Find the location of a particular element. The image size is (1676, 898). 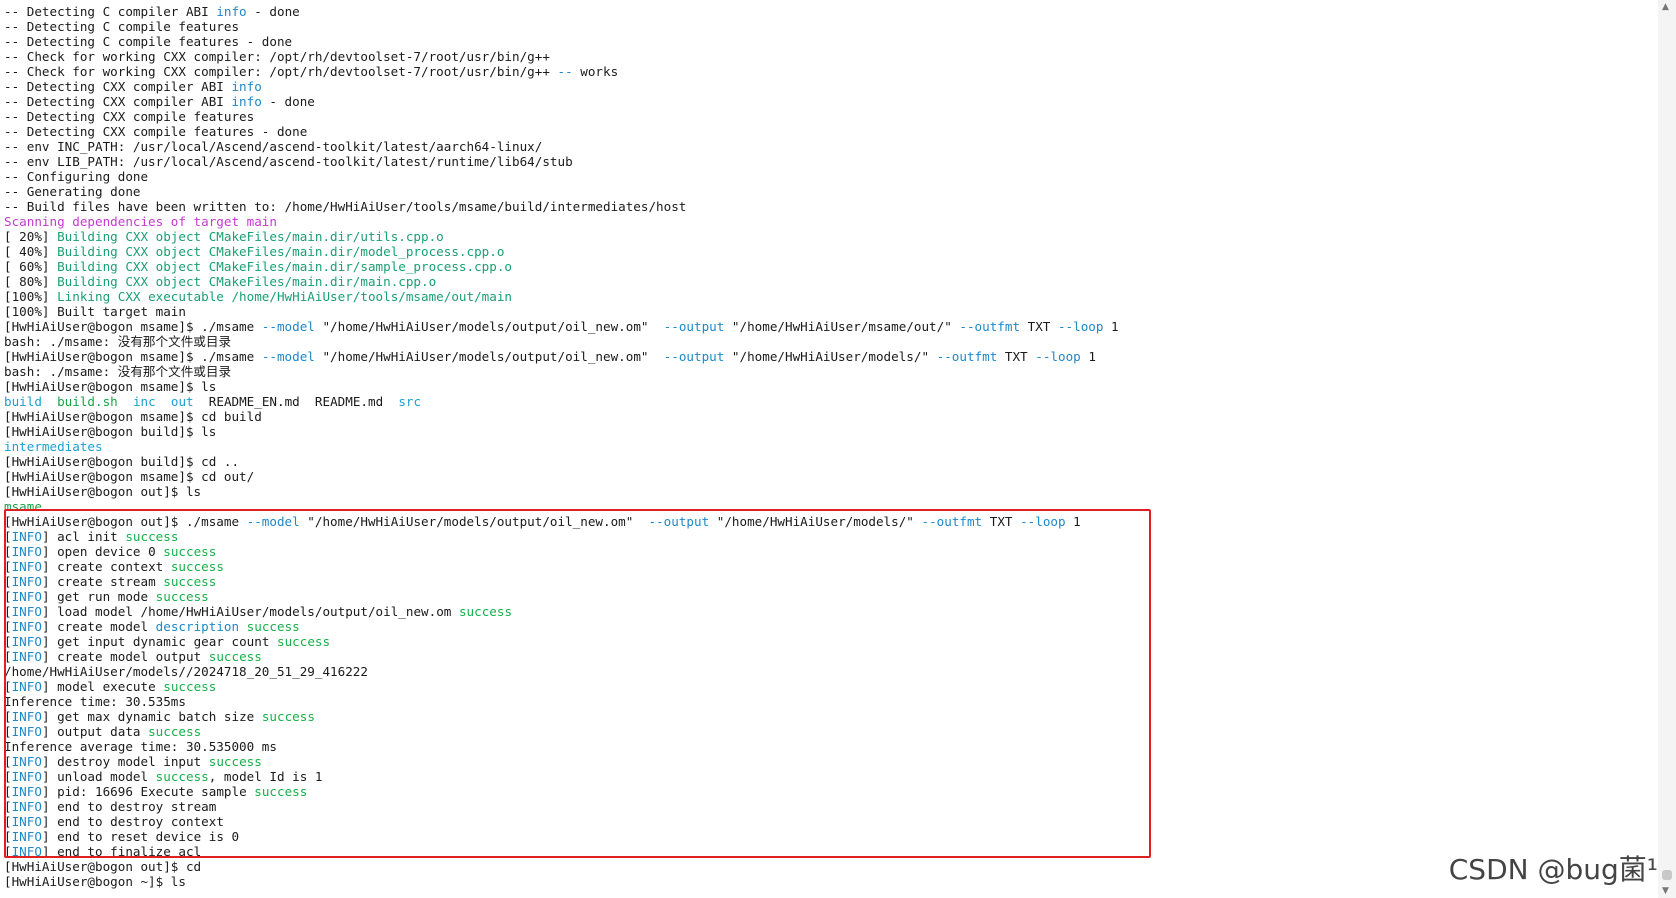

scrollbar-thumb is located at coordinates (1667, 875).